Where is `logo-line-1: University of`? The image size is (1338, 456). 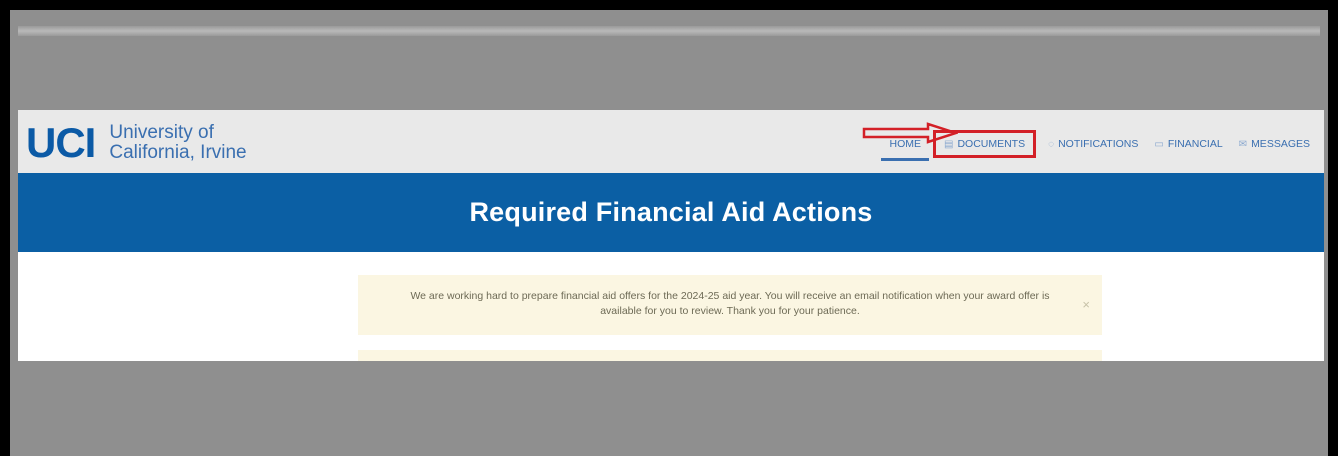
logo-line-1: University of is located at coordinates (161, 132).